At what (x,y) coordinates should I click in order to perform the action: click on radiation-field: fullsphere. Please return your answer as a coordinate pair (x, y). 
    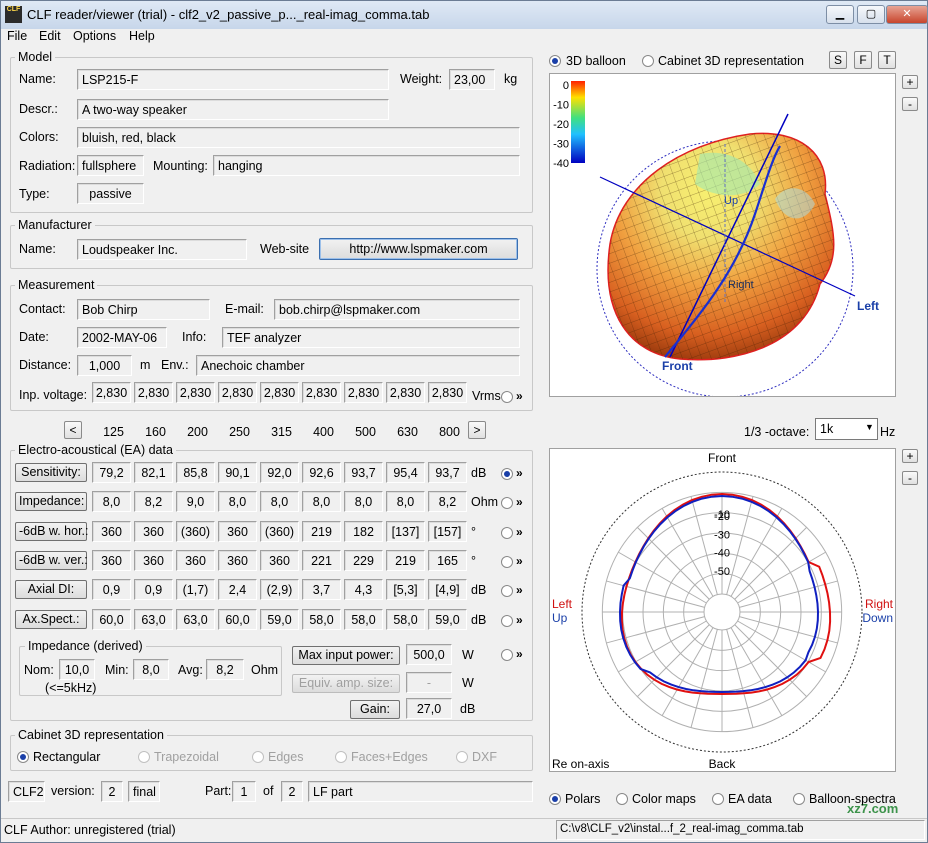
    Looking at the image, I should click on (110, 165).